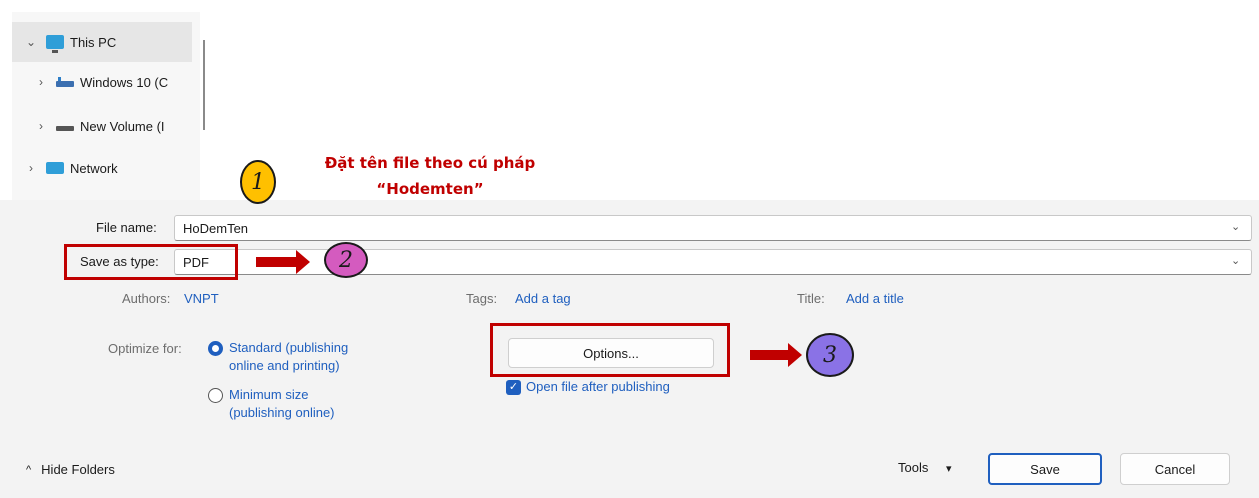 This screenshot has height=498, width=1259. What do you see at coordinates (126, 227) in the screenshot?
I see `file-name-label: File name:` at bounding box center [126, 227].